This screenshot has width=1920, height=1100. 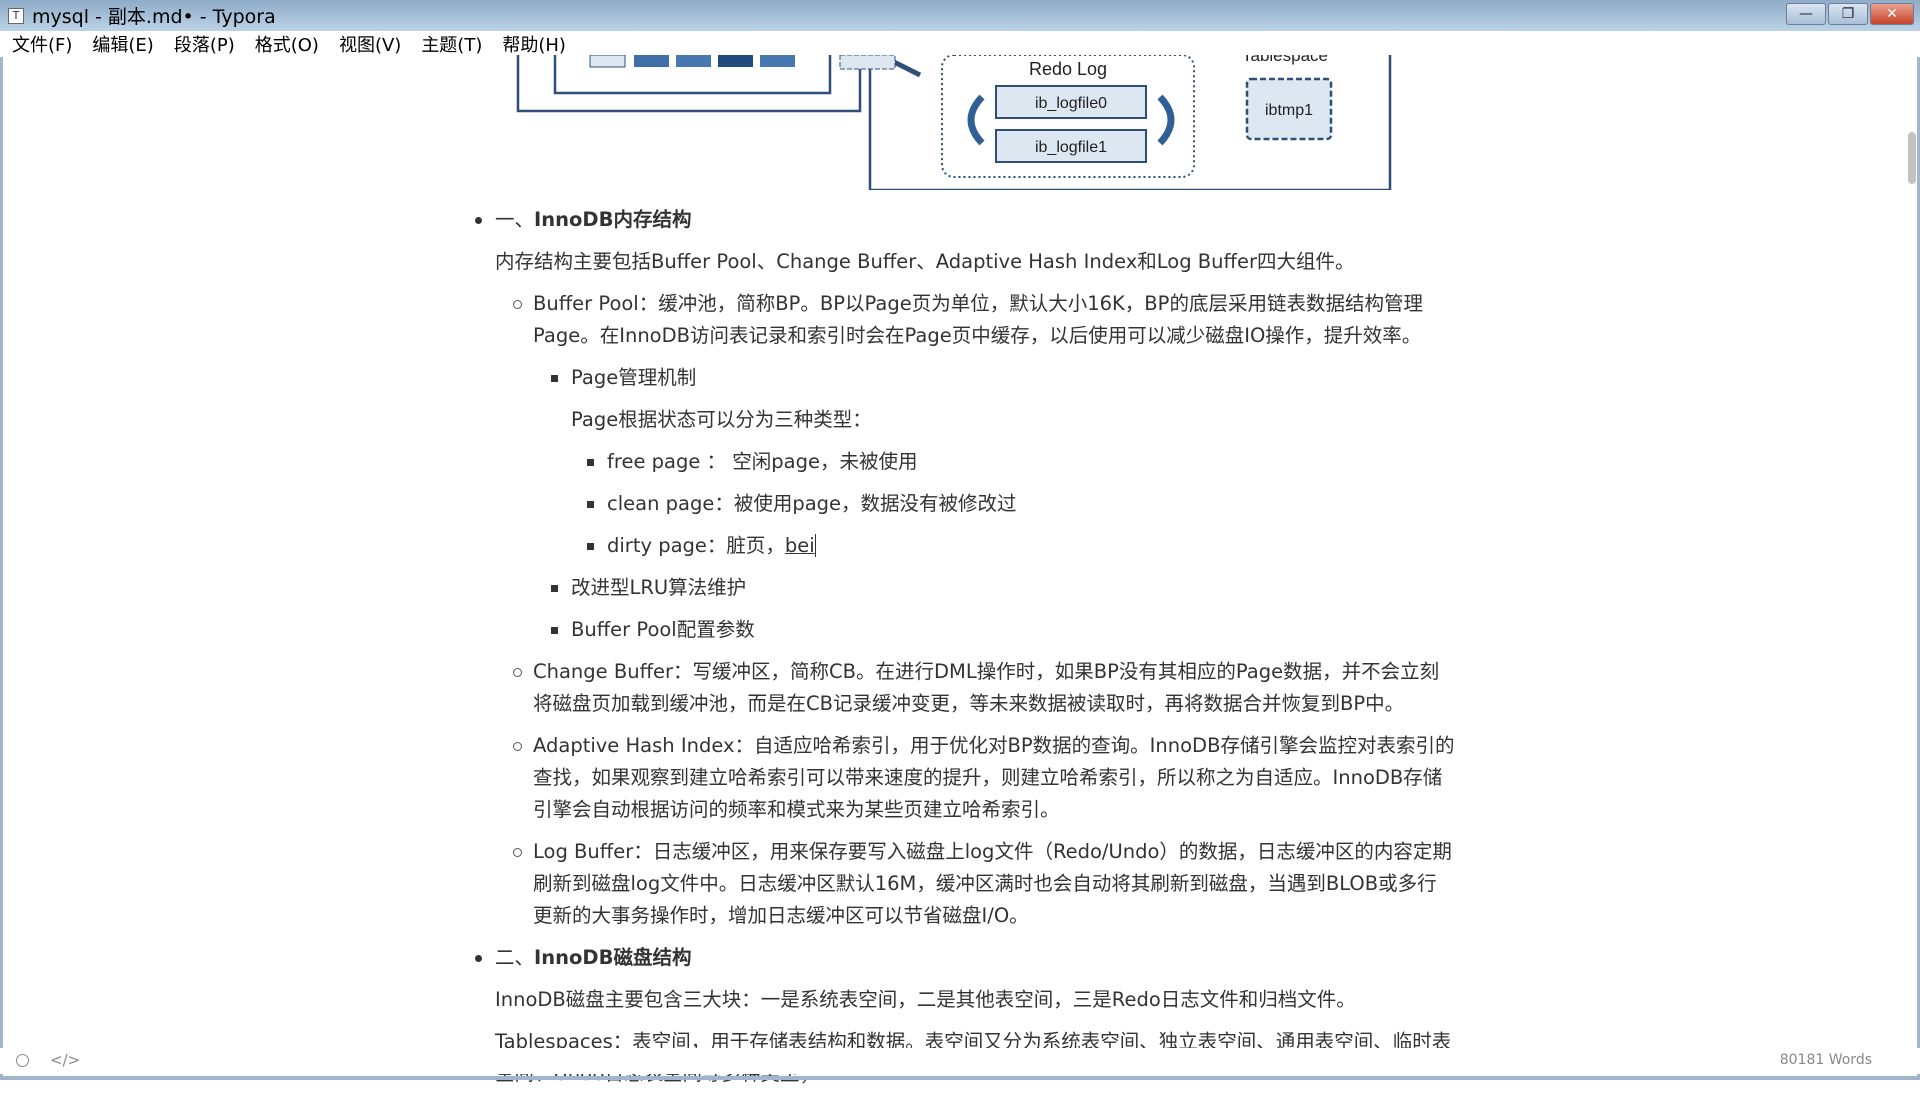 What do you see at coordinates (960, 1061) in the screenshot?
I see `status-bar: </> 80181 Words` at bounding box center [960, 1061].